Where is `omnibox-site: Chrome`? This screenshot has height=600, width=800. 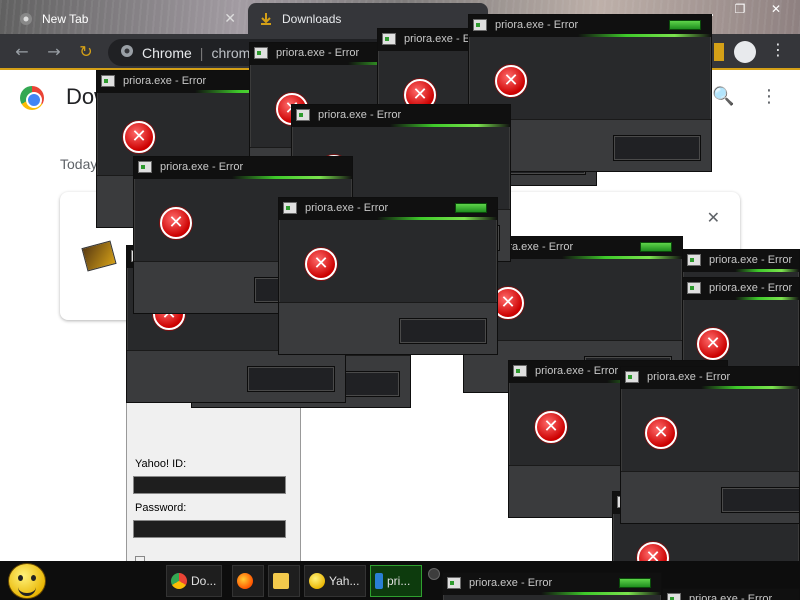 omnibox-site: Chrome is located at coordinates (167, 52).